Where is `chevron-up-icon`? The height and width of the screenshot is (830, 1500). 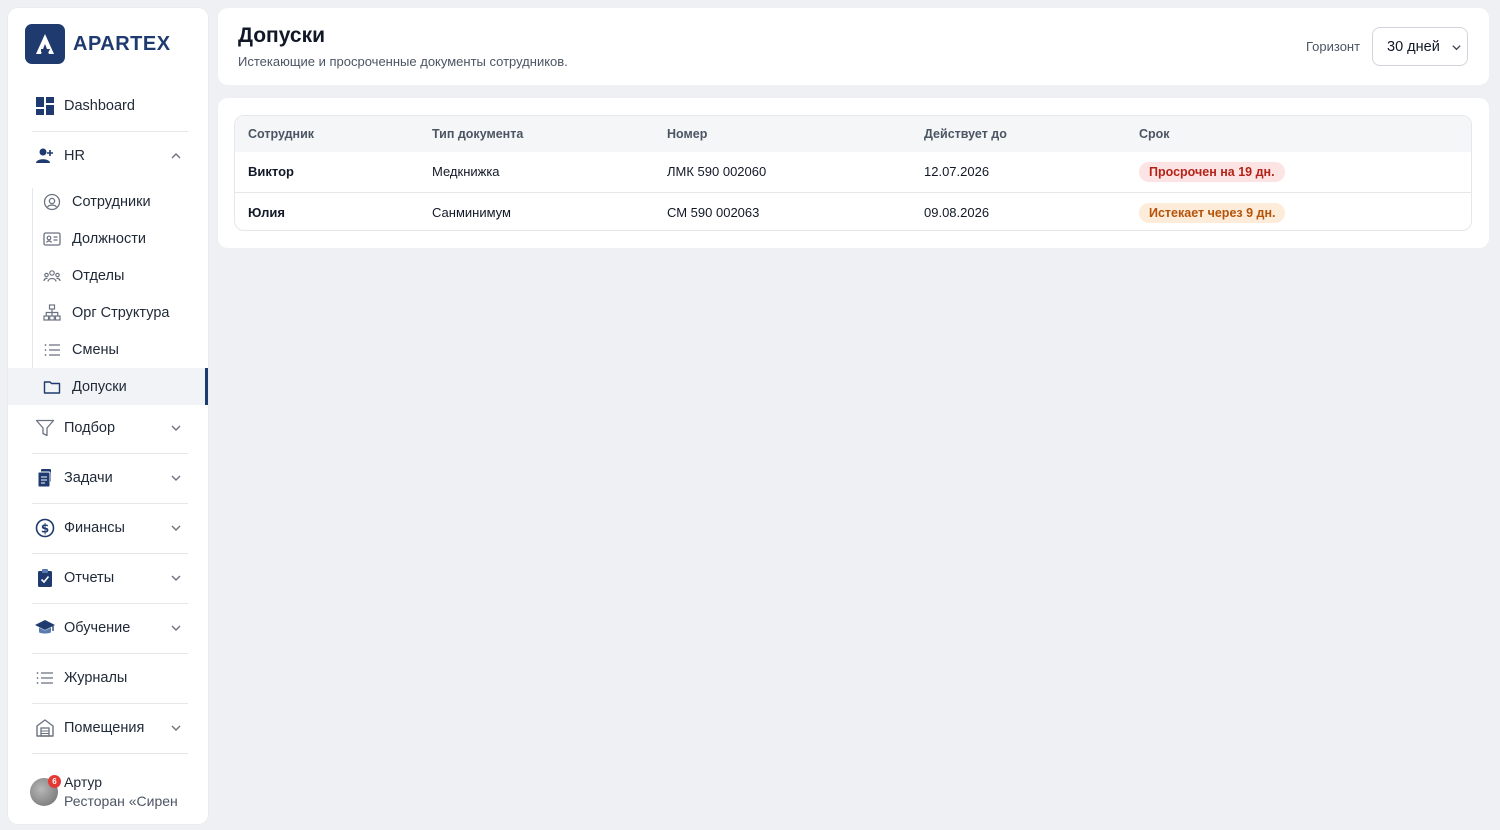 chevron-up-icon is located at coordinates (176, 156).